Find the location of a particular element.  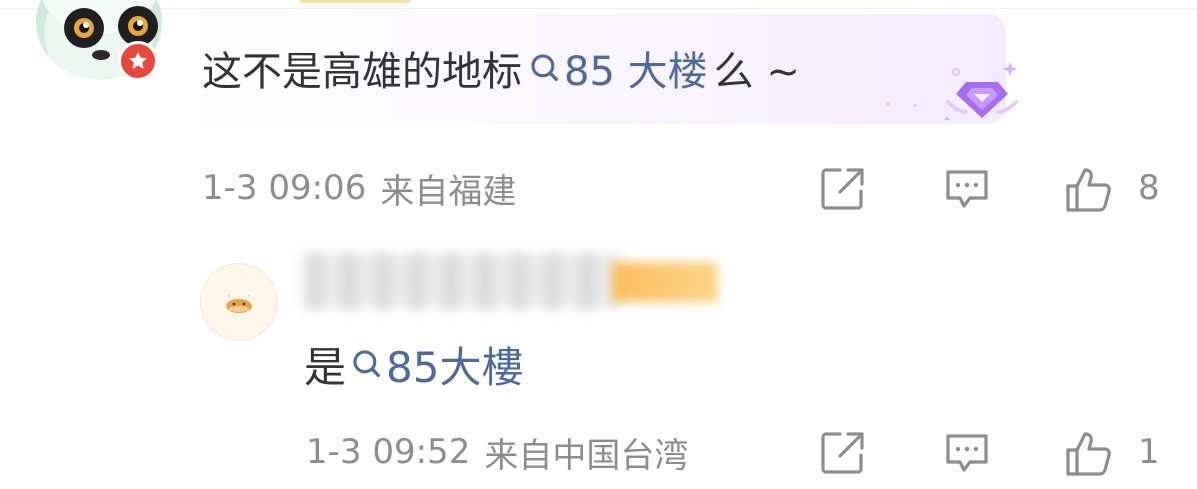

replier-badge-blurred is located at coordinates (665, 282).